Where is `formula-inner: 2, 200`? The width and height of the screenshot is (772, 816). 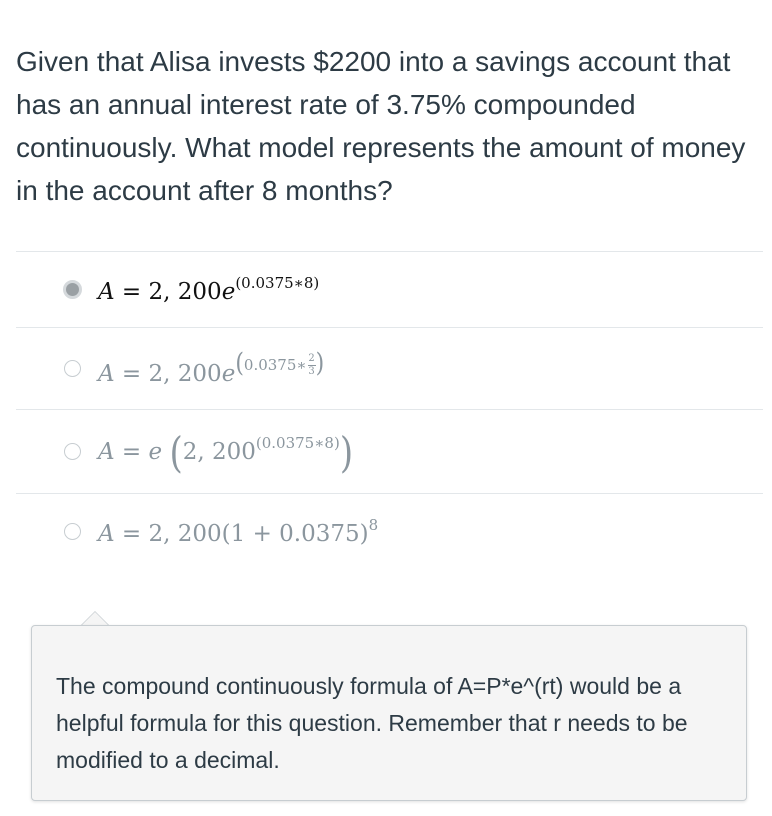
formula-inner: 2, 200 is located at coordinates (219, 451).